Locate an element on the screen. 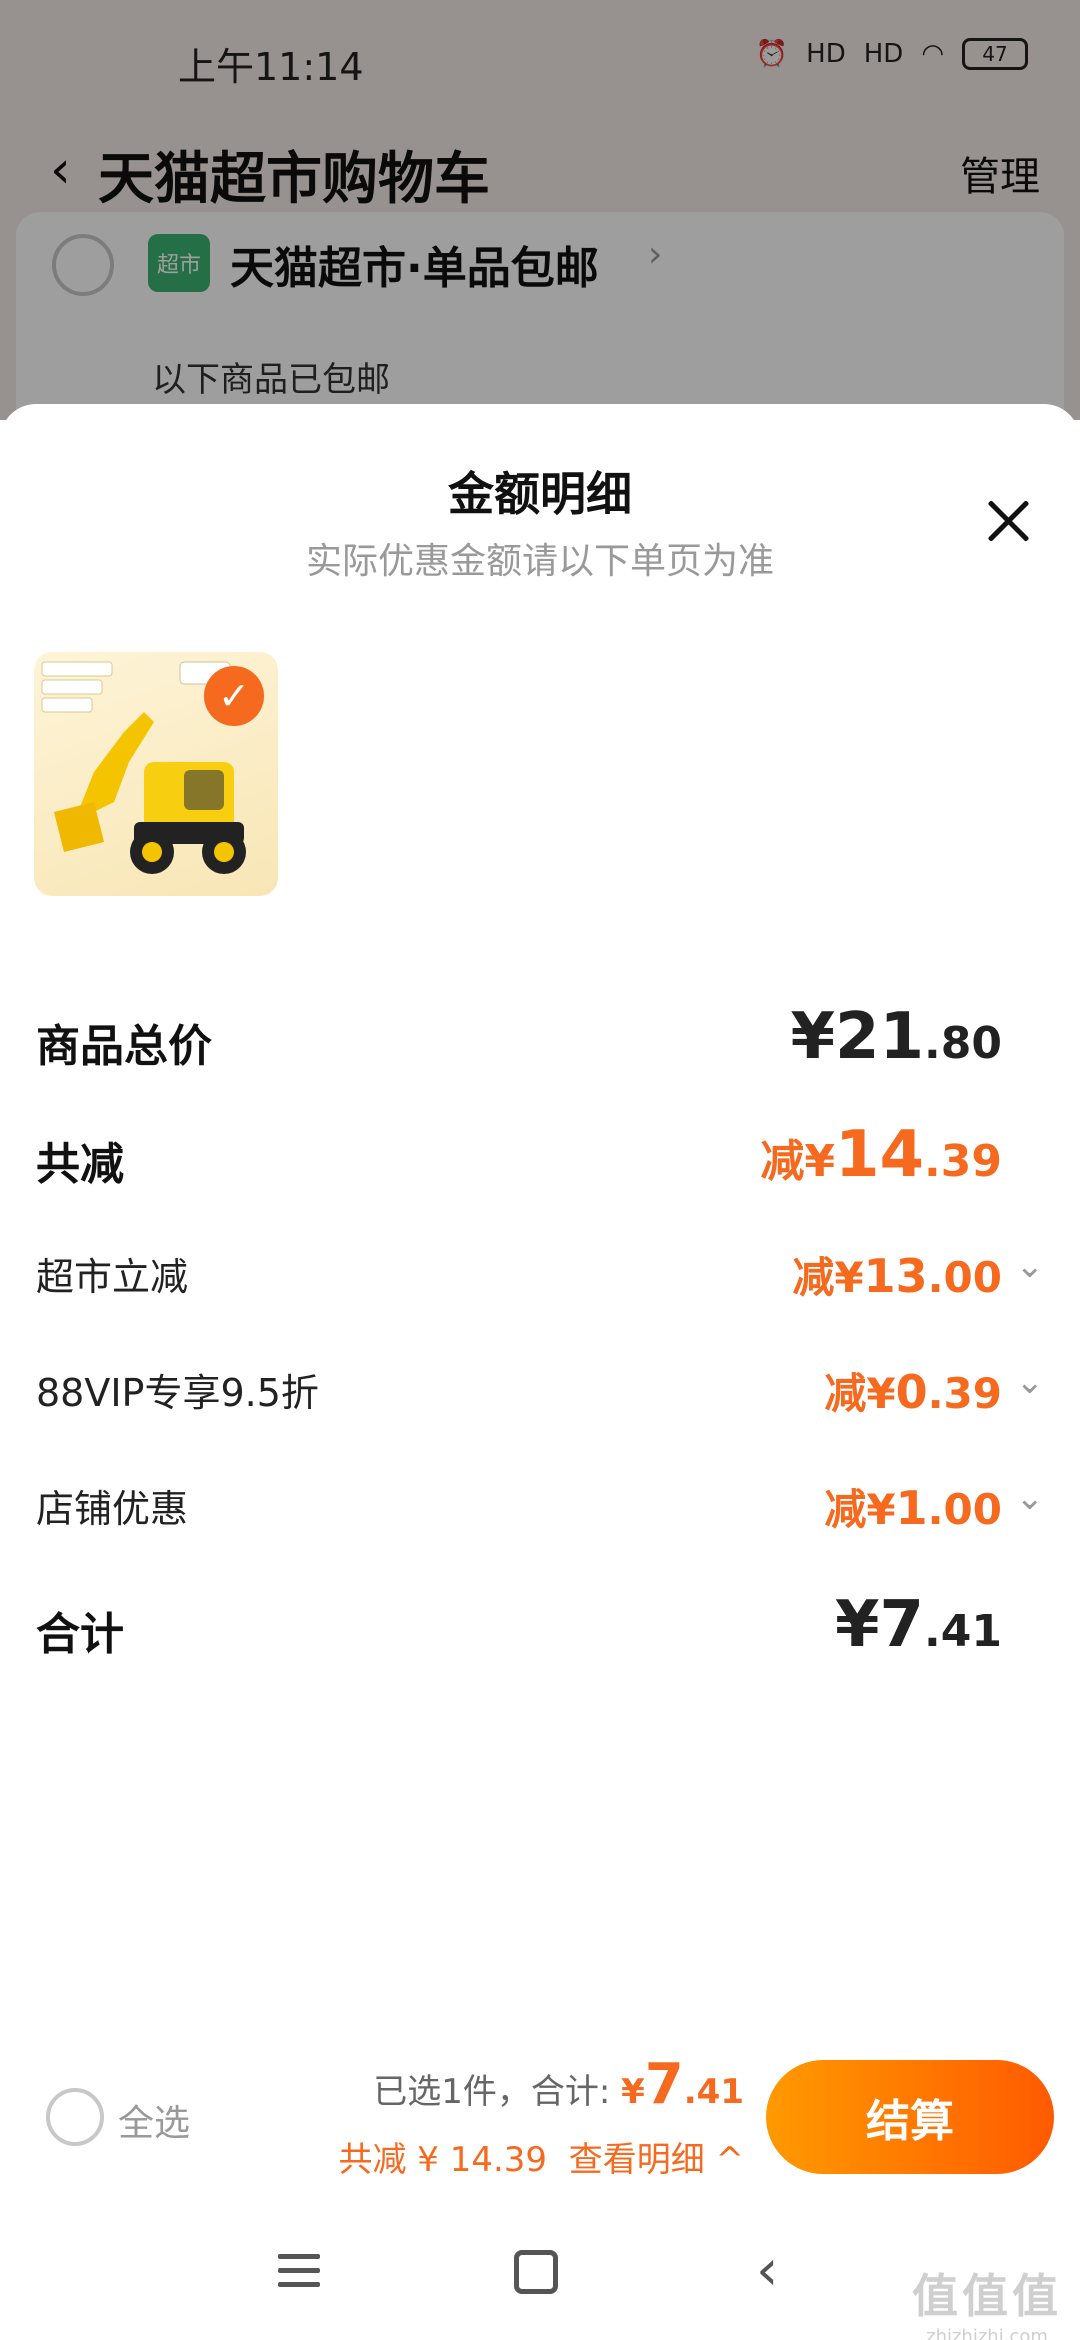 The width and height of the screenshot is (1080, 2340). row-value: ¥21.80 is located at coordinates (896, 1037).